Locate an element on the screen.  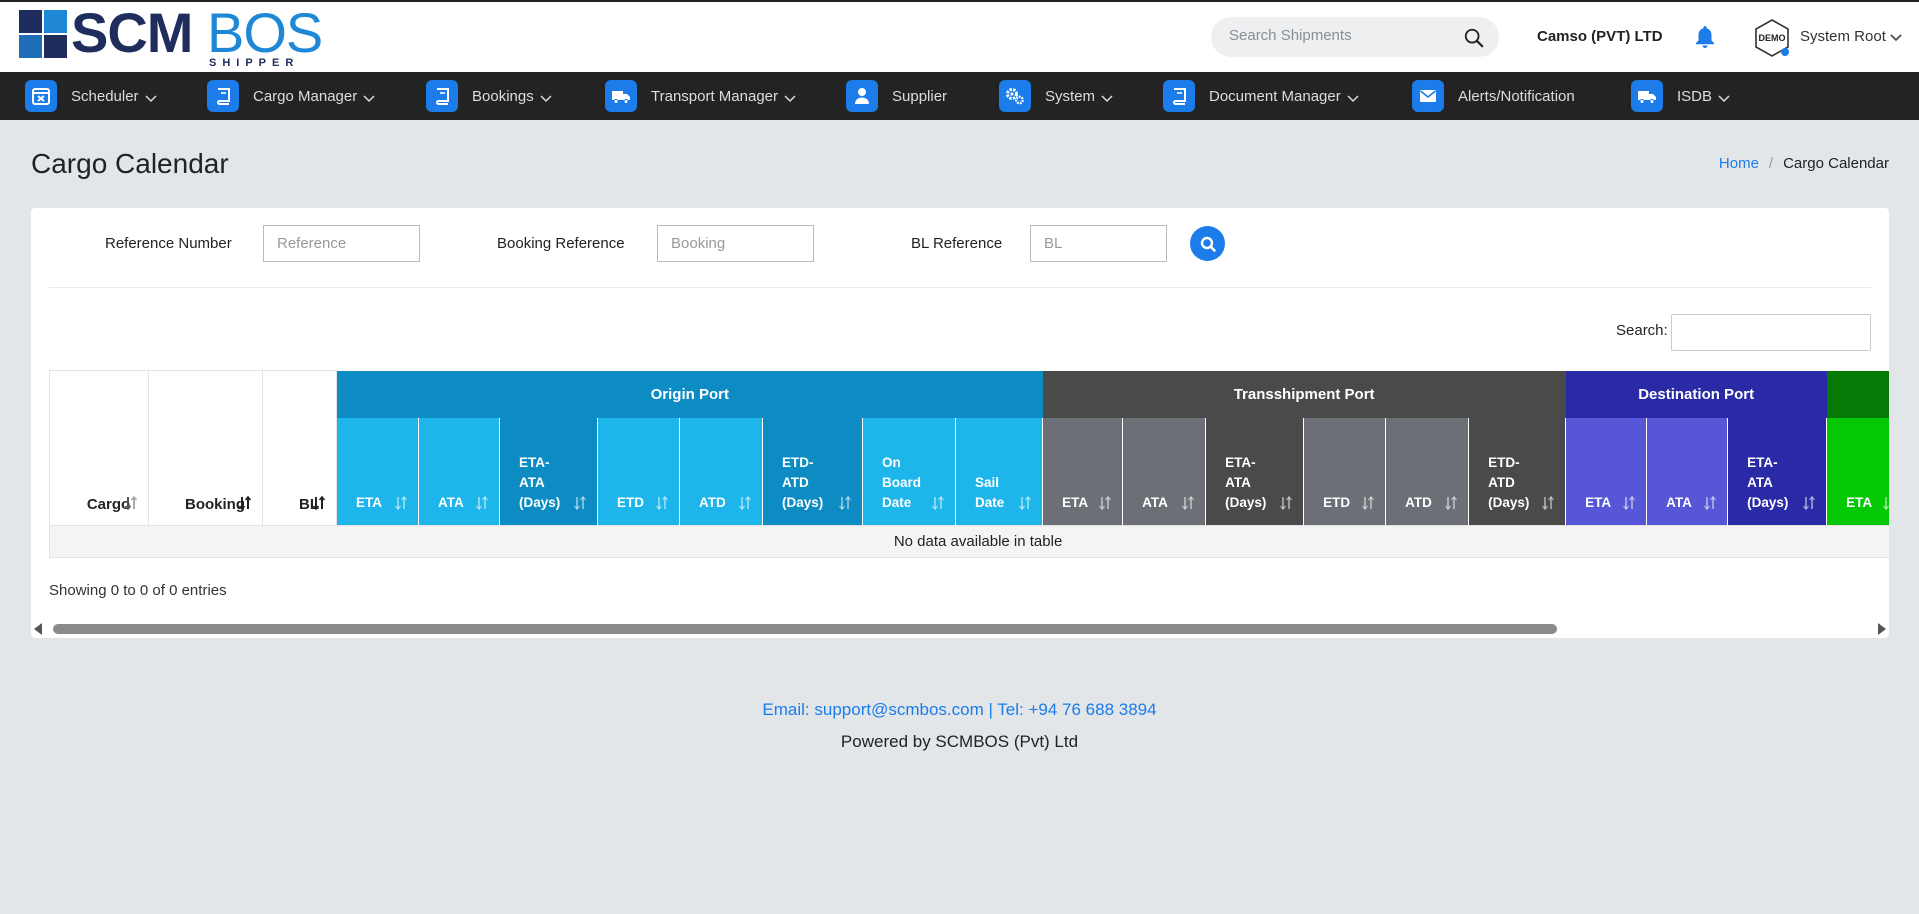
scrollbar-thumb is located at coordinates (805, 629).